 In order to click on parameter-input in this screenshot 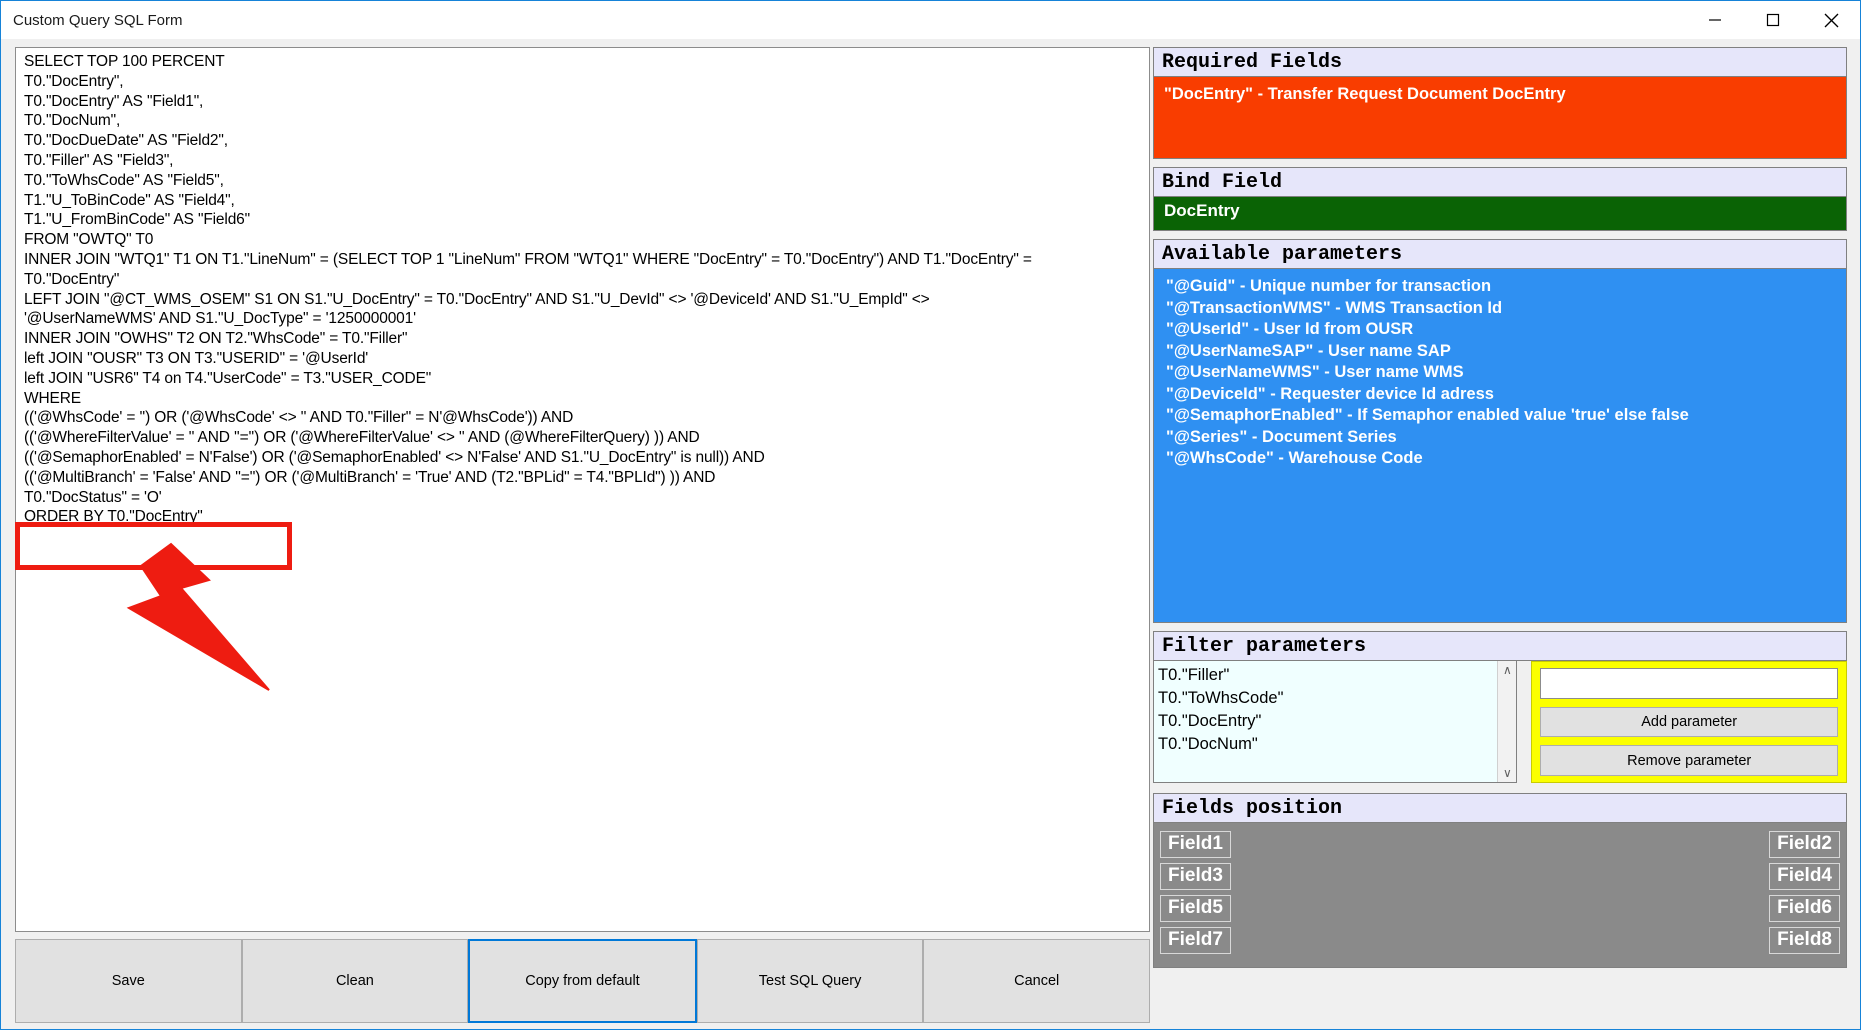, I will do `click(1689, 683)`.